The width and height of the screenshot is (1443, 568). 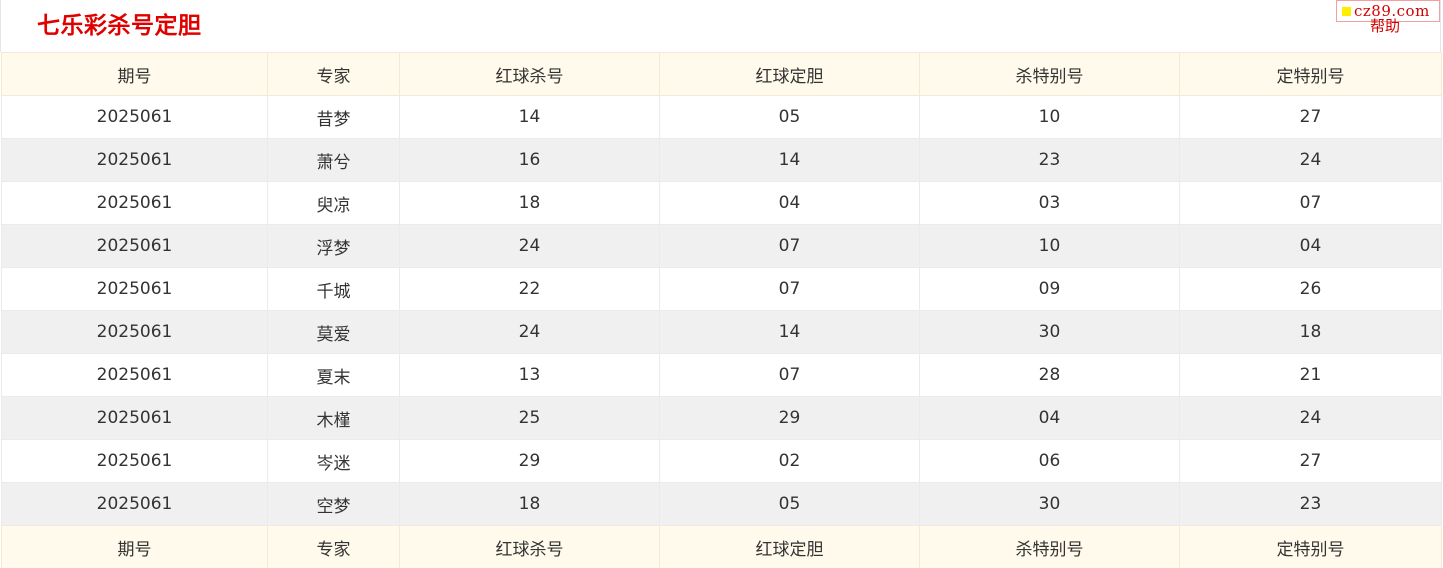 I want to click on expert-cell: 浮梦, so click(x=333, y=246).